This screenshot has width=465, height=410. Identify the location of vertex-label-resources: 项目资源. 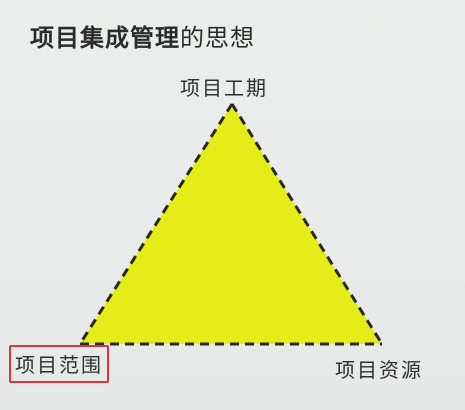
(379, 370).